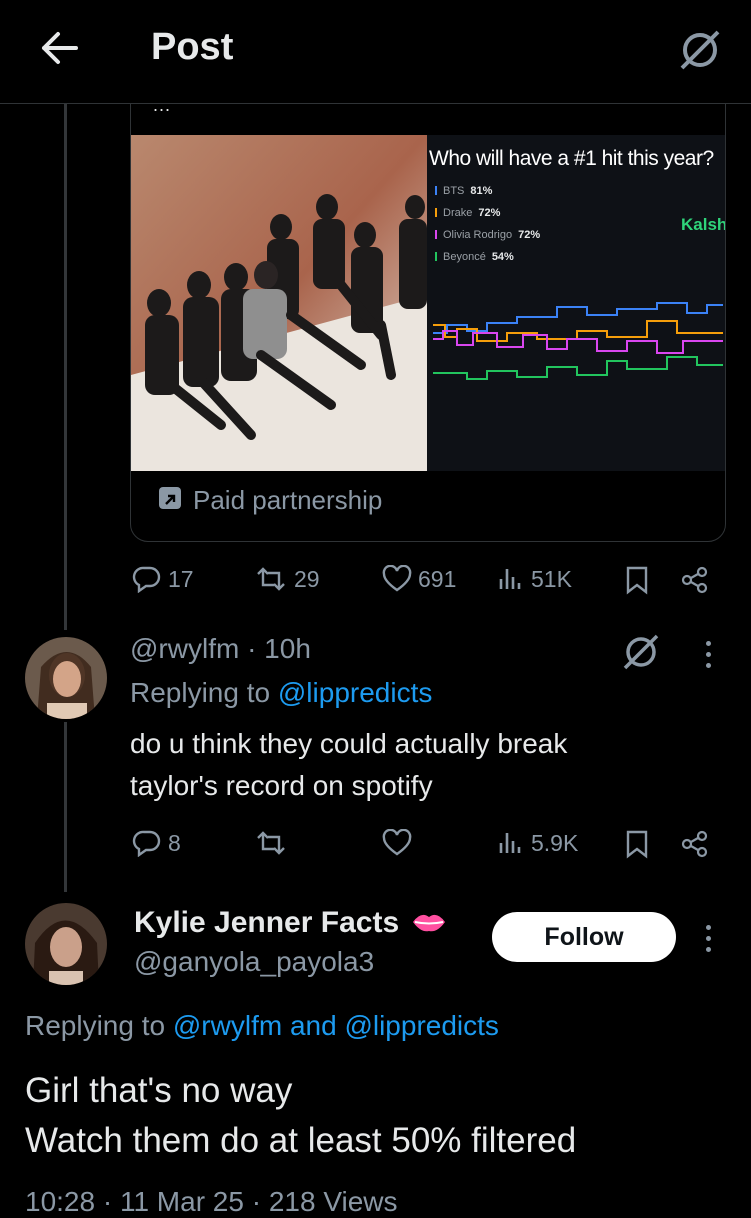  What do you see at coordinates (534, 579) in the screenshot?
I see `views-button: 51K` at bounding box center [534, 579].